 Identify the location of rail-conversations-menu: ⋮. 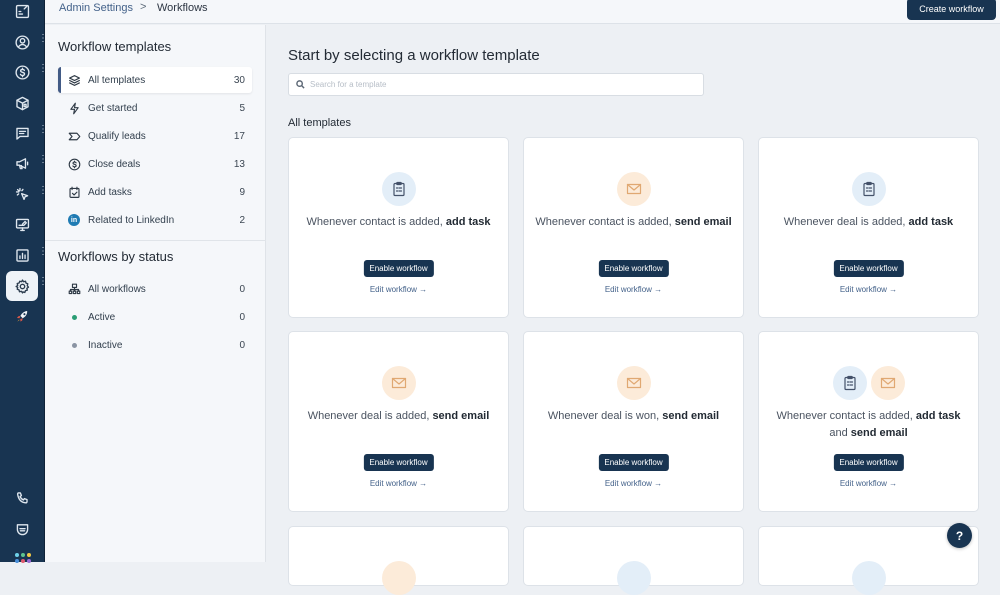
(43, 132).